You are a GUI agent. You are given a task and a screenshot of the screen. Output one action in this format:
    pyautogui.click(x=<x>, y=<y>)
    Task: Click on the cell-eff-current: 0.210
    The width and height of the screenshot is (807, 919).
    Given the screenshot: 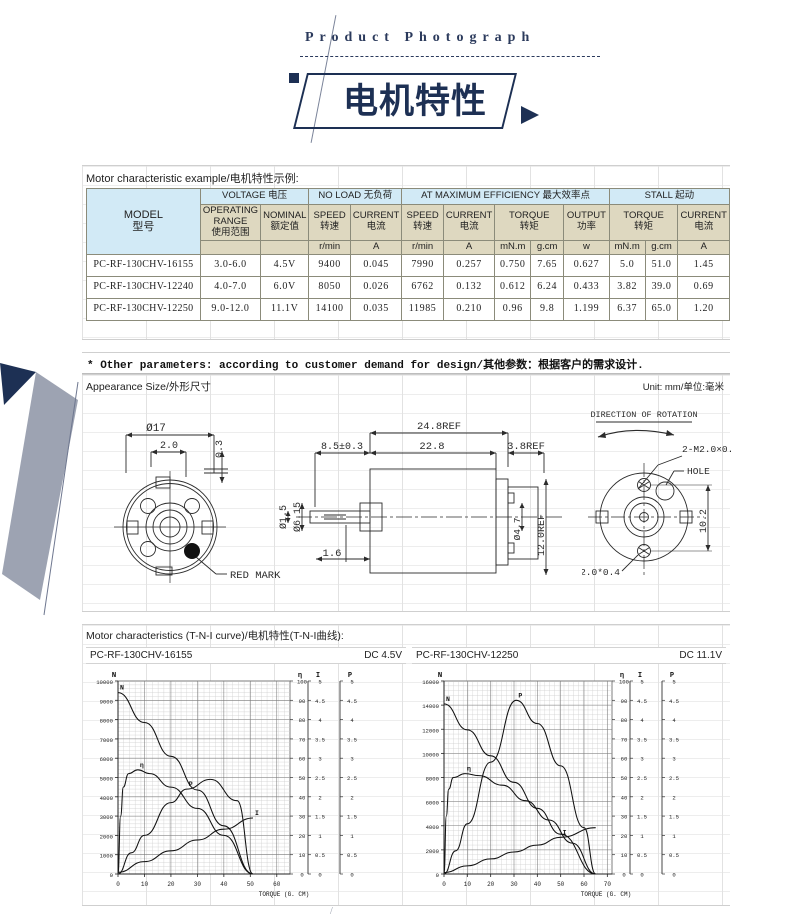 What is the action you would take?
    pyautogui.click(x=469, y=309)
    